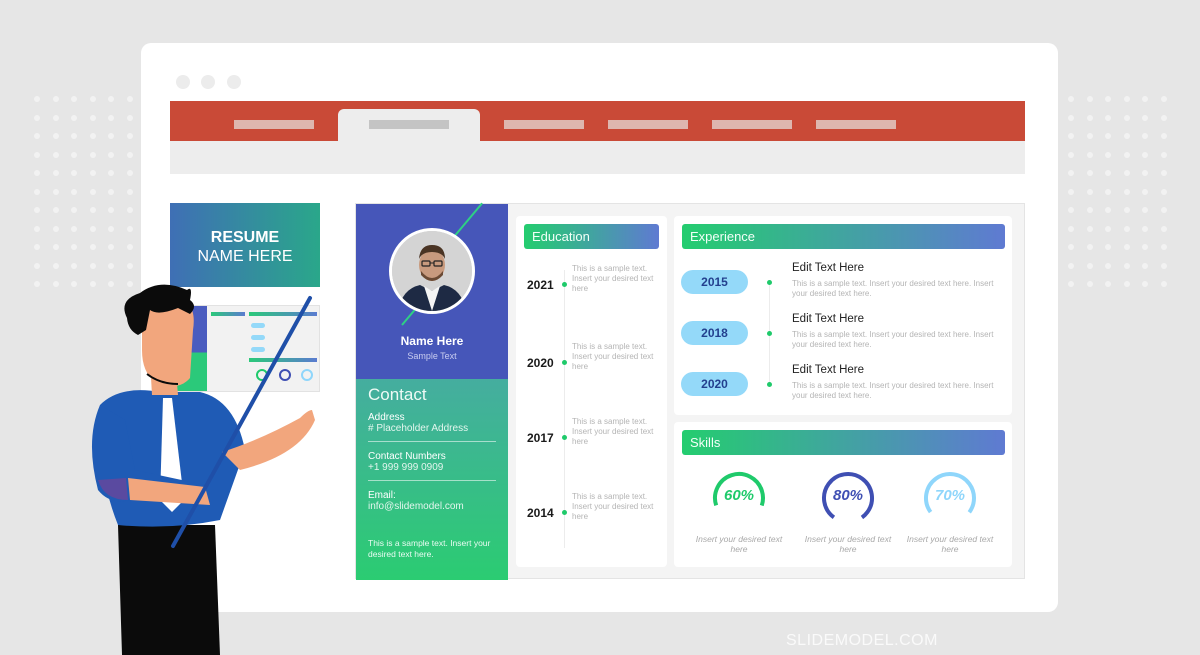 Image resolution: width=1200 pixels, height=655 pixels. Describe the element at coordinates (739, 512) in the screenshot. I see `skill-gauge: 60% Insert your desired text here` at that location.